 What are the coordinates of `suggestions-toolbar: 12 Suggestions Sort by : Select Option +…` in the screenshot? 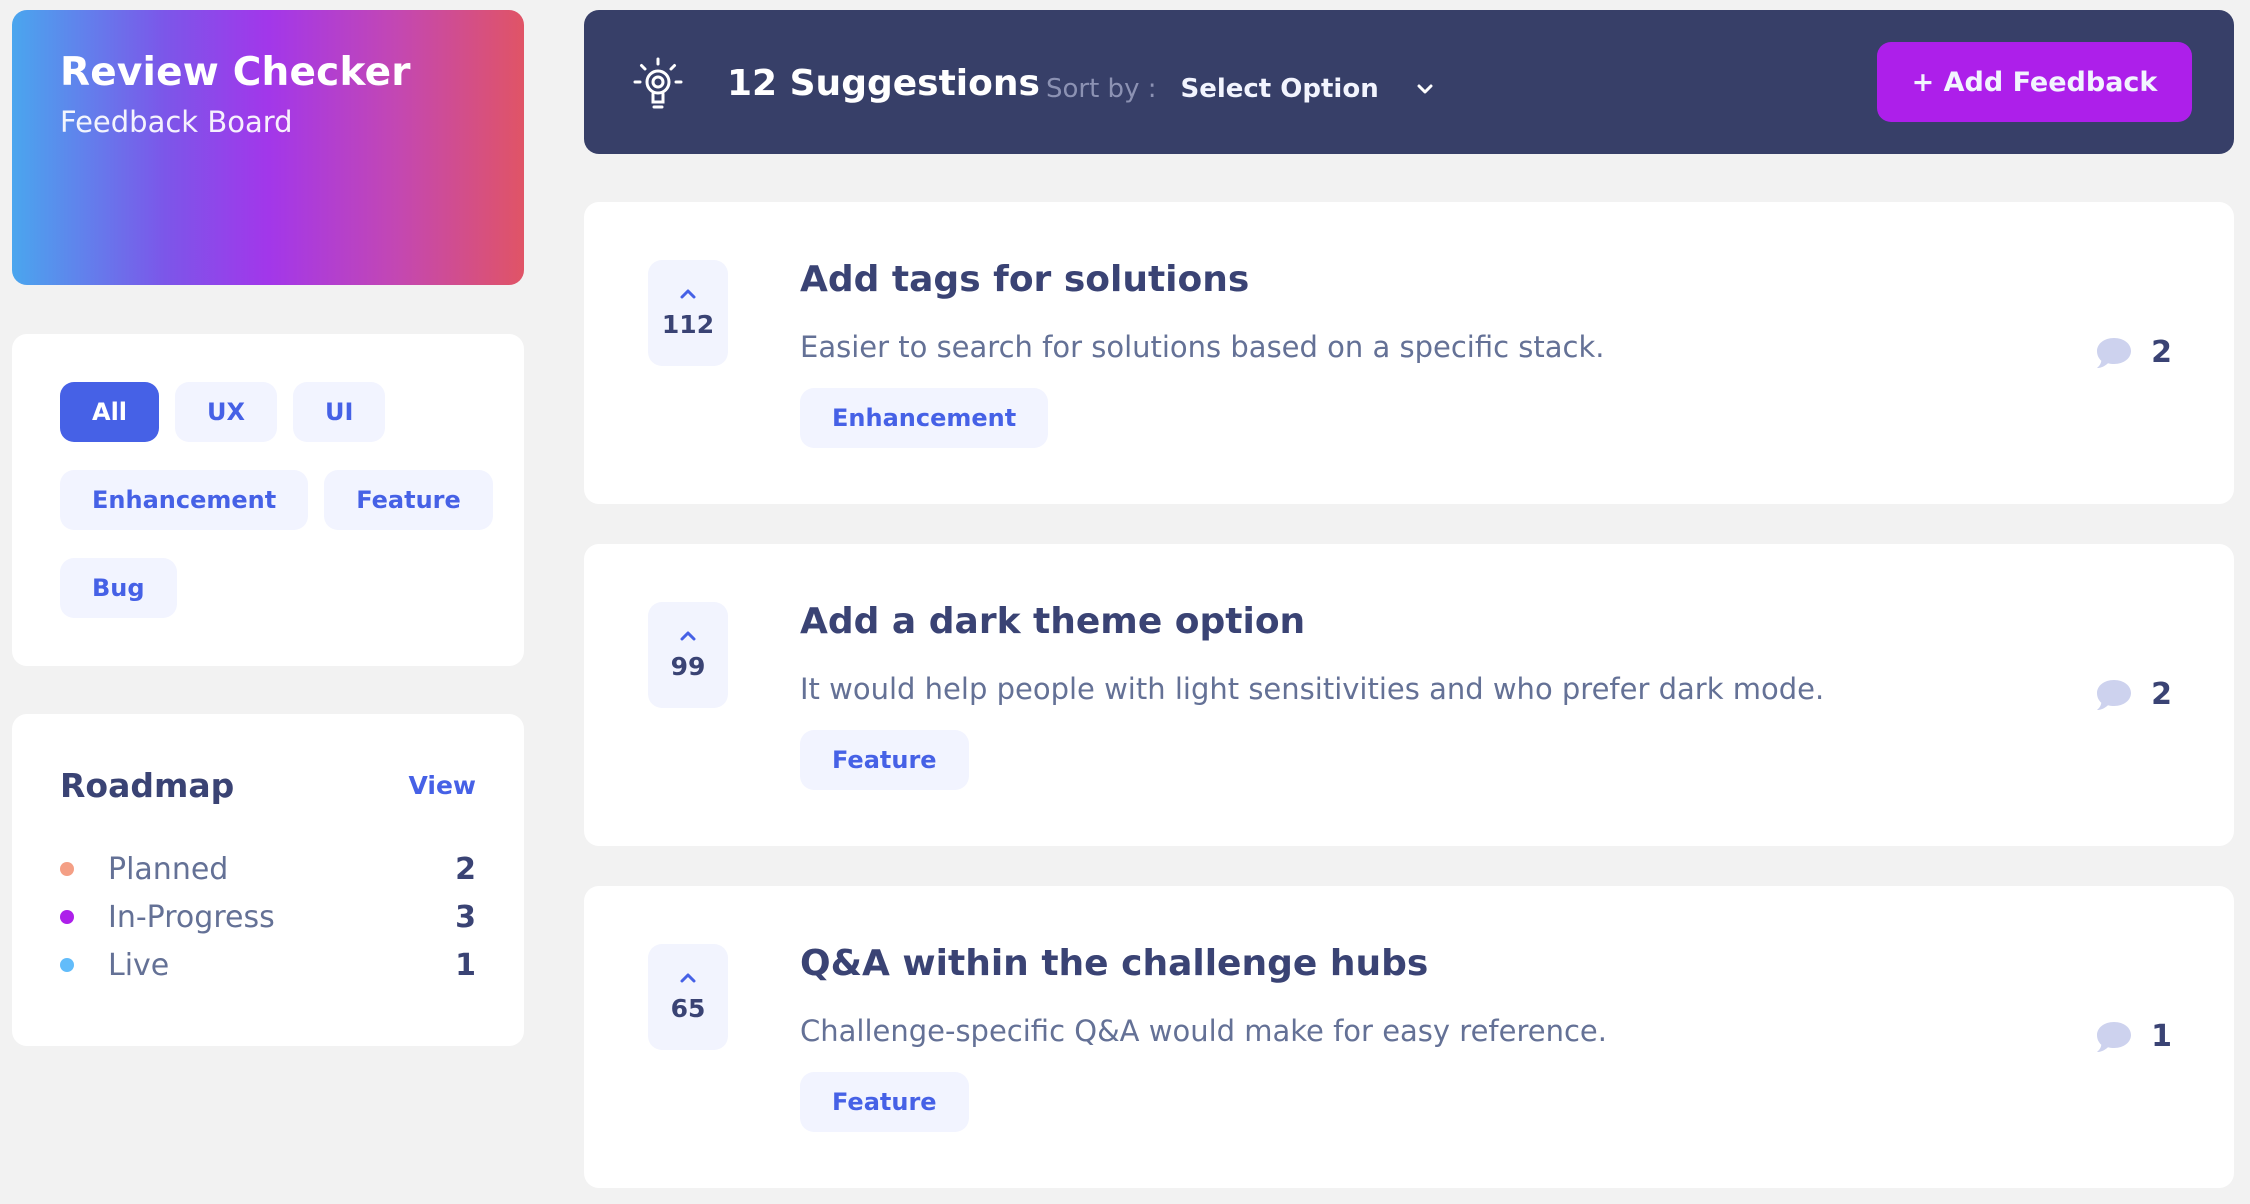 It's located at (1409, 82).